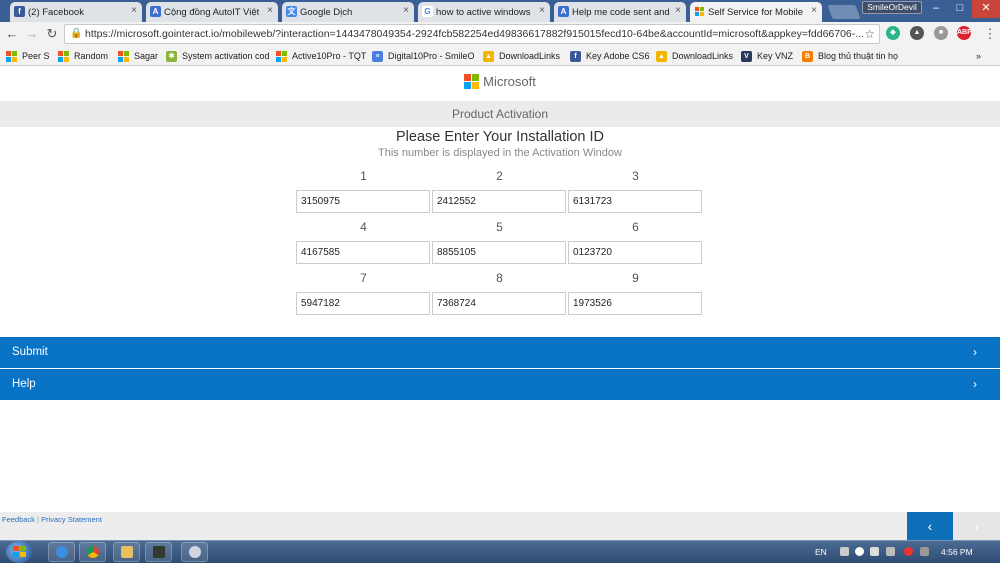  I want to click on microsoft-brand: Microsoft, so click(500, 81).